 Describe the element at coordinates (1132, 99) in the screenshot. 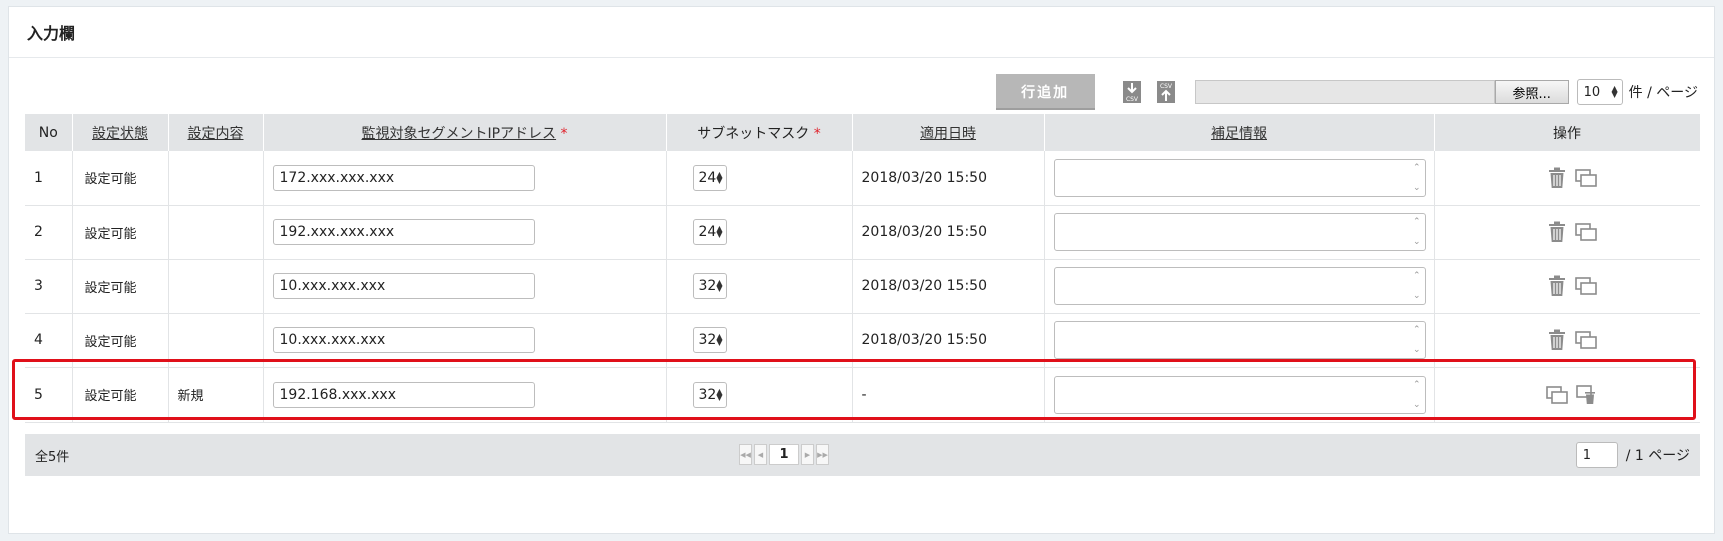

I see `svg-text: CSV` at that location.